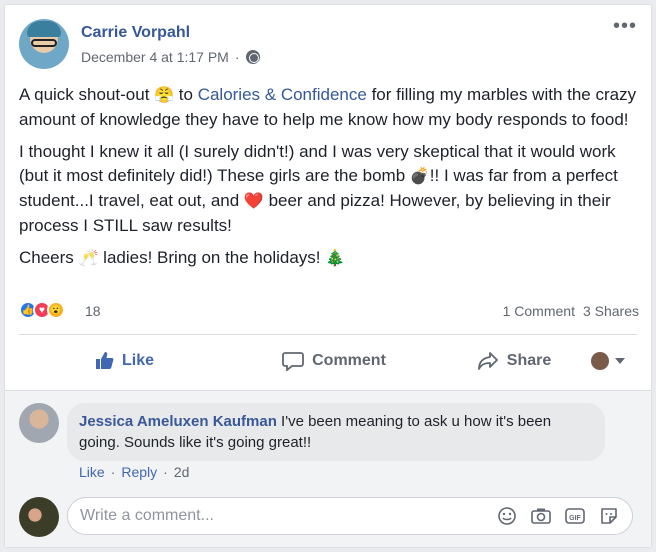 This screenshot has width=656, height=552. Describe the element at coordinates (104, 360) in the screenshot. I see `like-icon` at that location.